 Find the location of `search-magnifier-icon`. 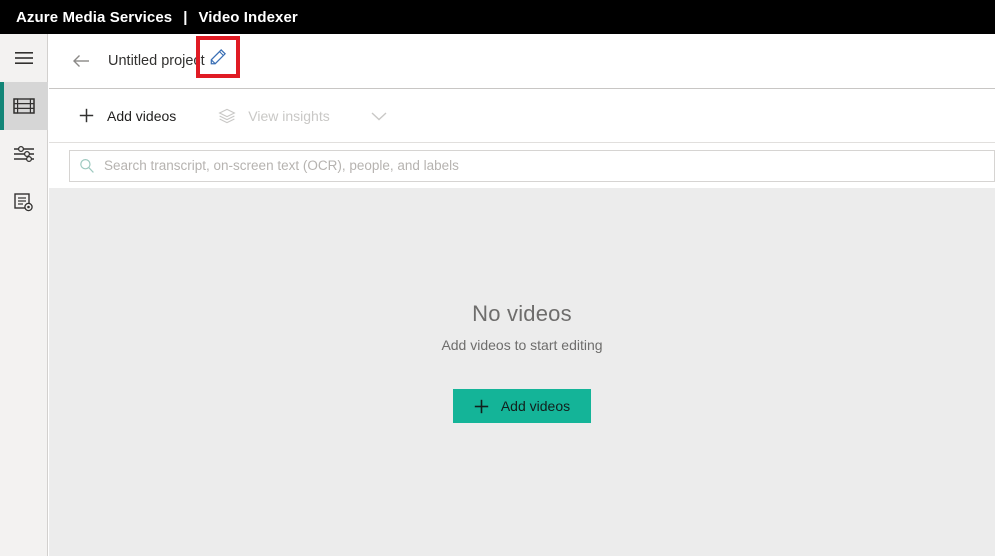

search-magnifier-icon is located at coordinates (87, 166).